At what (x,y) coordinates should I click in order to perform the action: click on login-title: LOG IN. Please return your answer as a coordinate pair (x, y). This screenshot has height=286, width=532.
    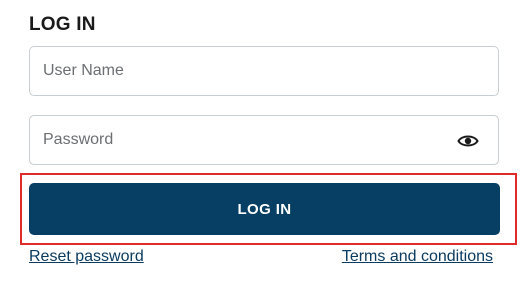
    Looking at the image, I should click on (62, 24).